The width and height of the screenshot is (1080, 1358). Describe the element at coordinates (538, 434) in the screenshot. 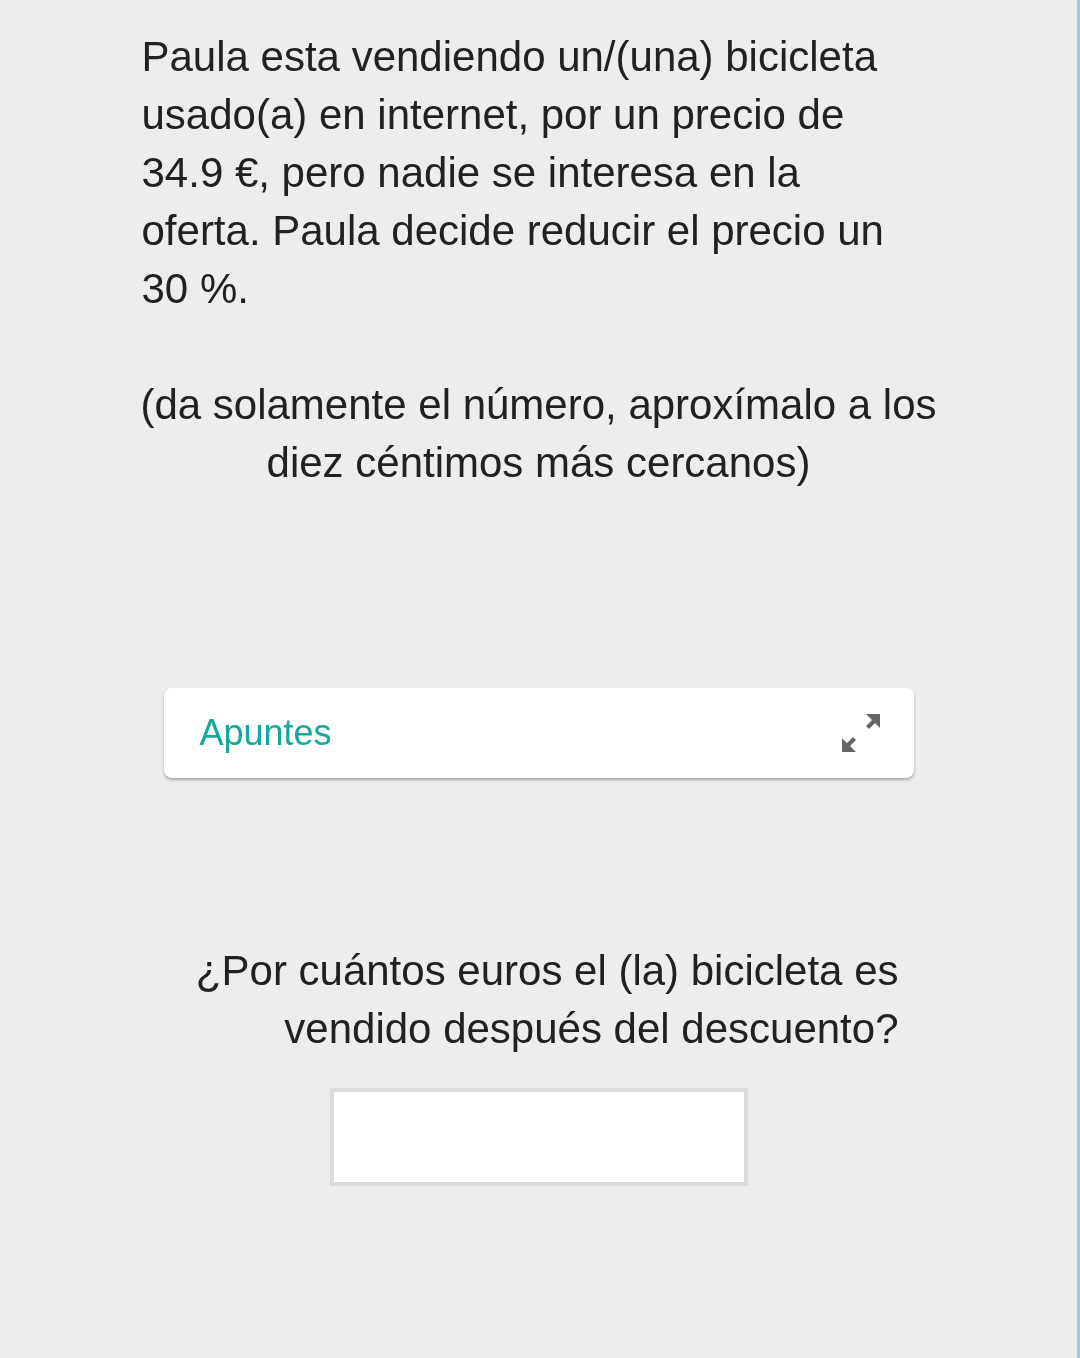

I see `instruction-text: (da solamente el número, aproxímalo a los diez céntimos más cercanos)` at that location.